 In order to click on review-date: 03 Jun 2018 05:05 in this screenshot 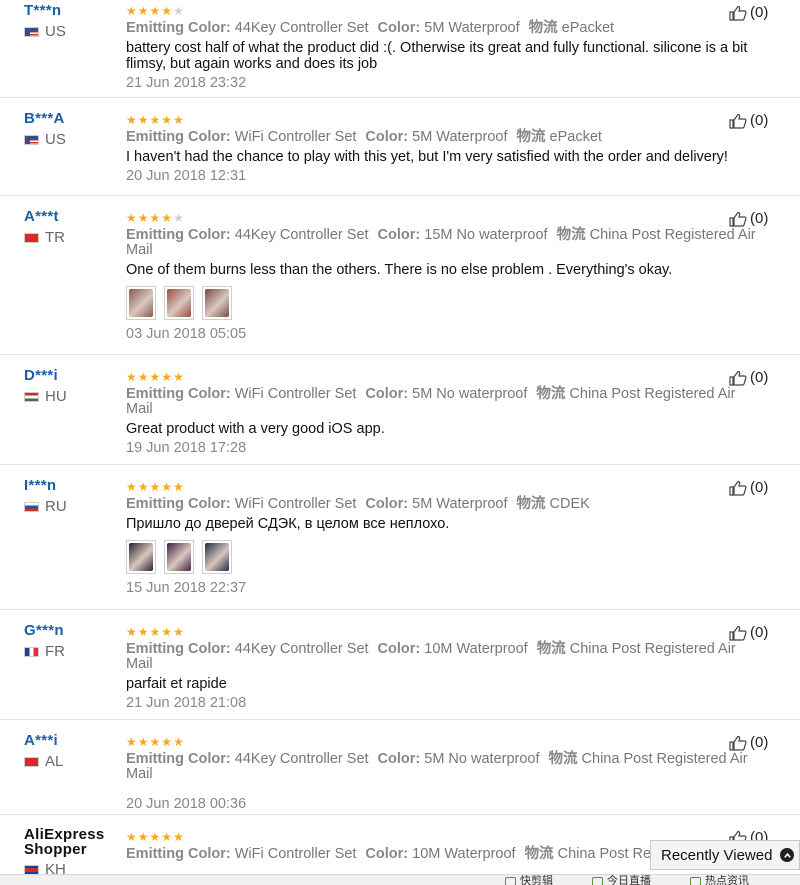, I will do `click(186, 334)`.